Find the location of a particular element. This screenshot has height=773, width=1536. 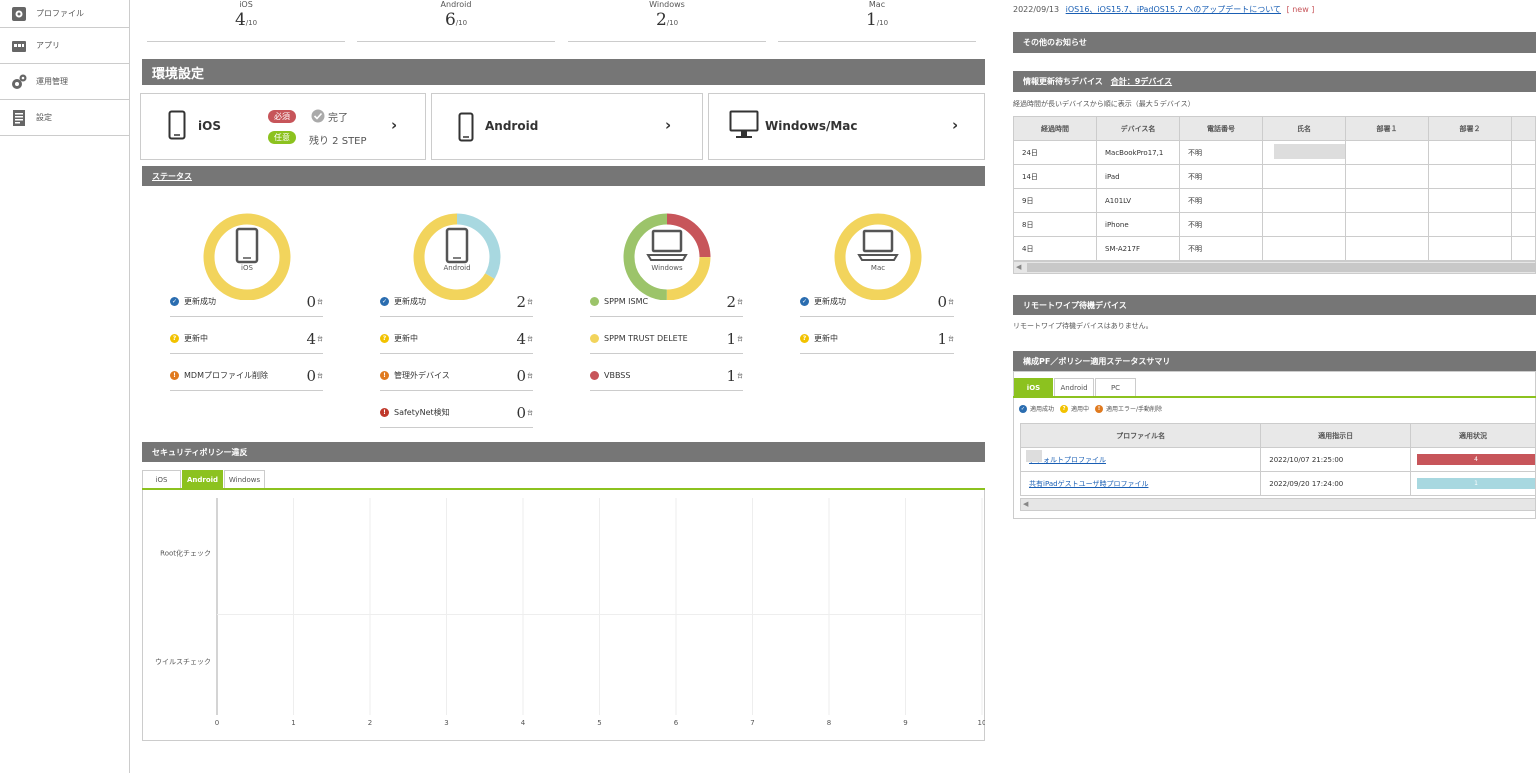

donut-mac: Mac is located at coordinates (878, 256).